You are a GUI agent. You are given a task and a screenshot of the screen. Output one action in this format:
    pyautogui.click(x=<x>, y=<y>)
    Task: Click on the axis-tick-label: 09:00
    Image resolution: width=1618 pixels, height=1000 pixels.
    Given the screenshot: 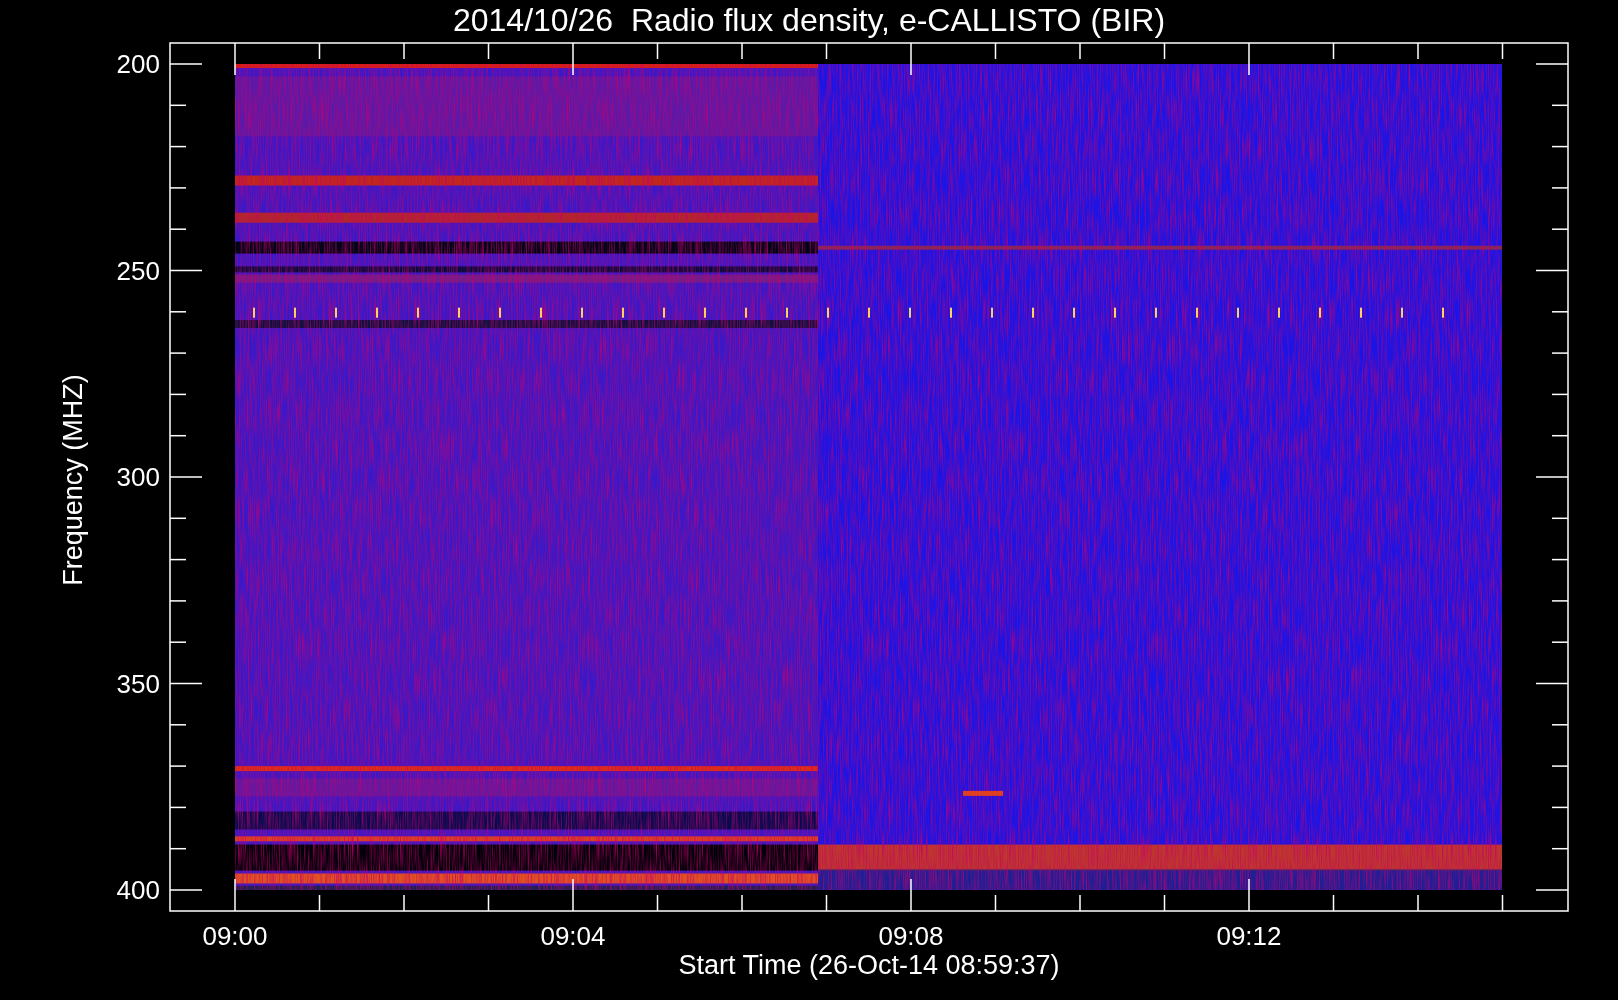 What is the action you would take?
    pyautogui.click(x=235, y=936)
    